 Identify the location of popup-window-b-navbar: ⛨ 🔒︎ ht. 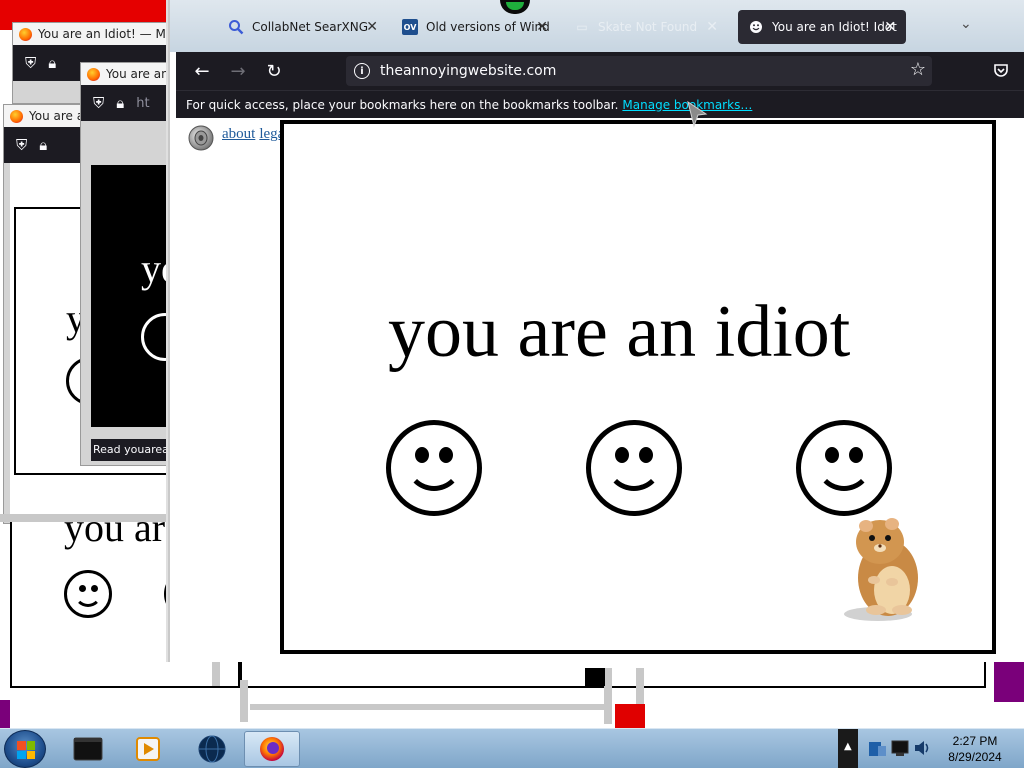
(130, 103).